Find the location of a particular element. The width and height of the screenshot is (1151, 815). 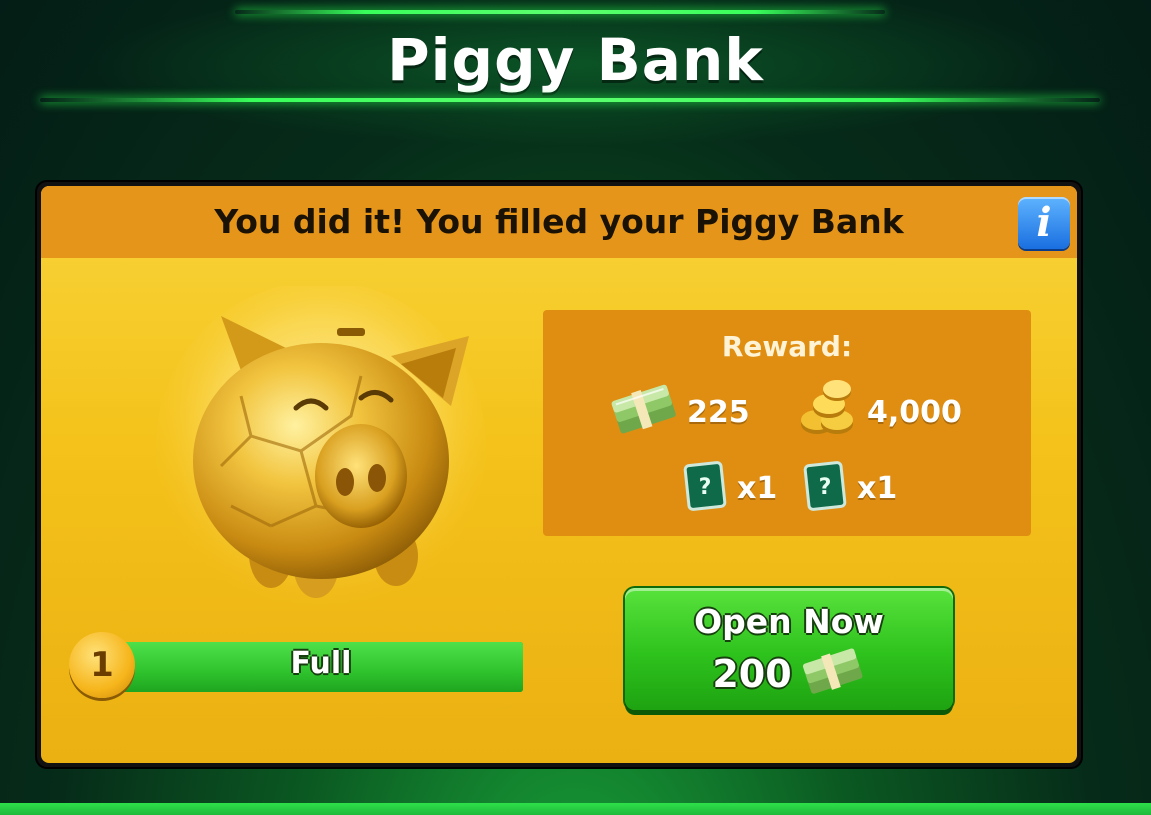

bottom-band is located at coordinates (575, 809).